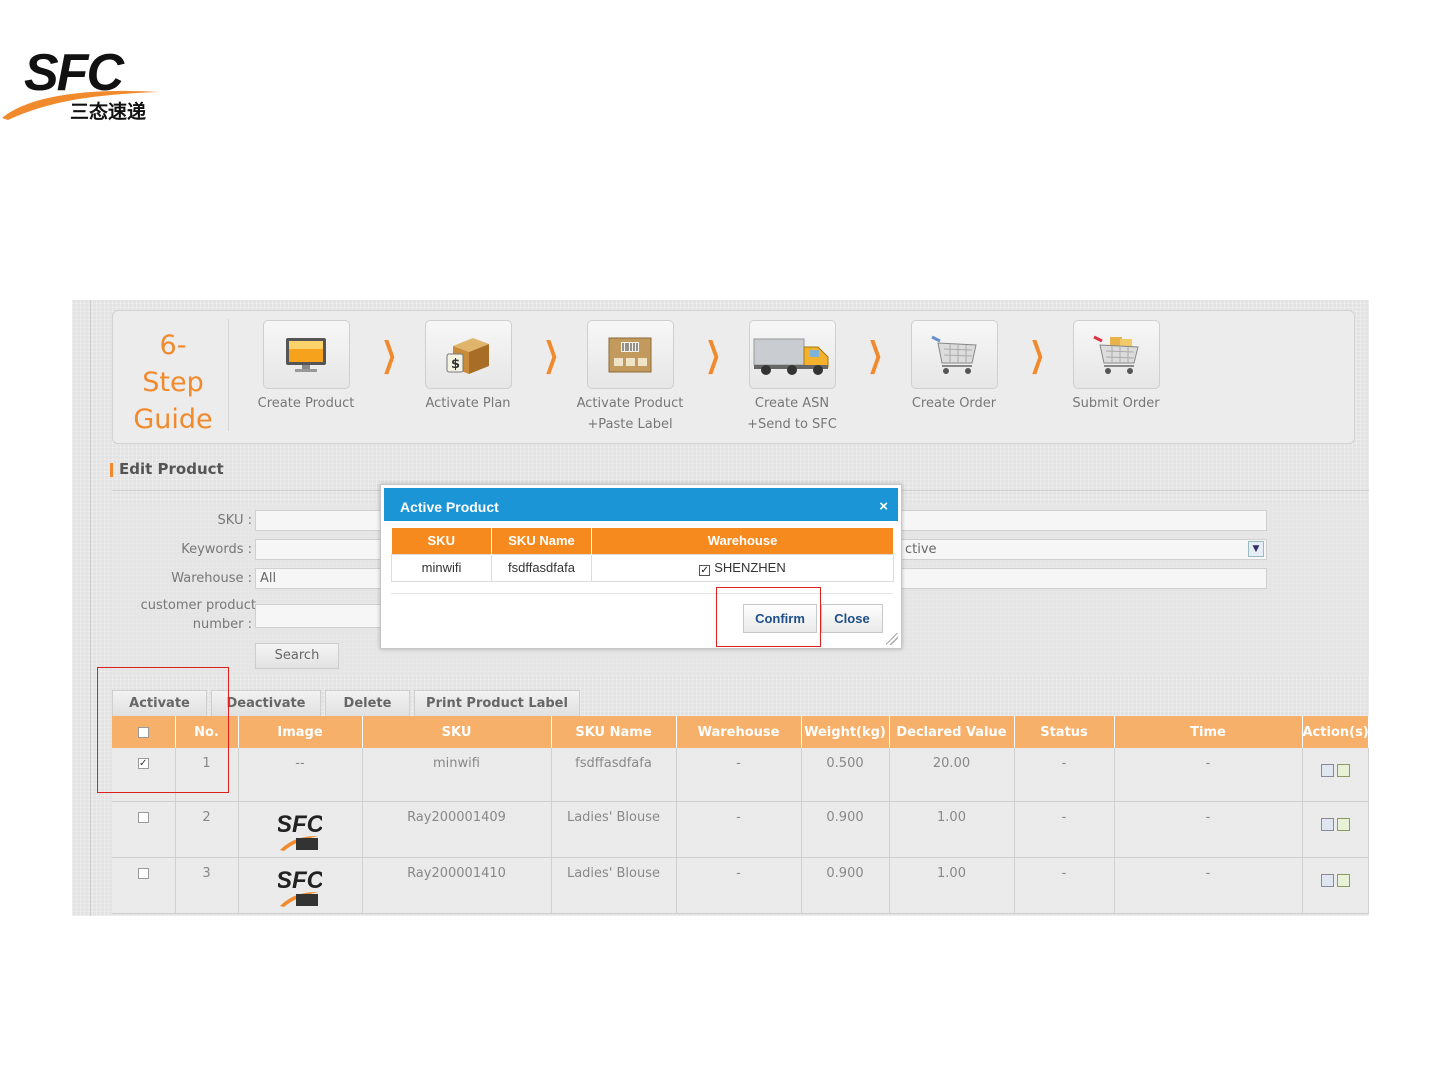 The image size is (1440, 1080). I want to click on keywords-input, so click(320, 549).